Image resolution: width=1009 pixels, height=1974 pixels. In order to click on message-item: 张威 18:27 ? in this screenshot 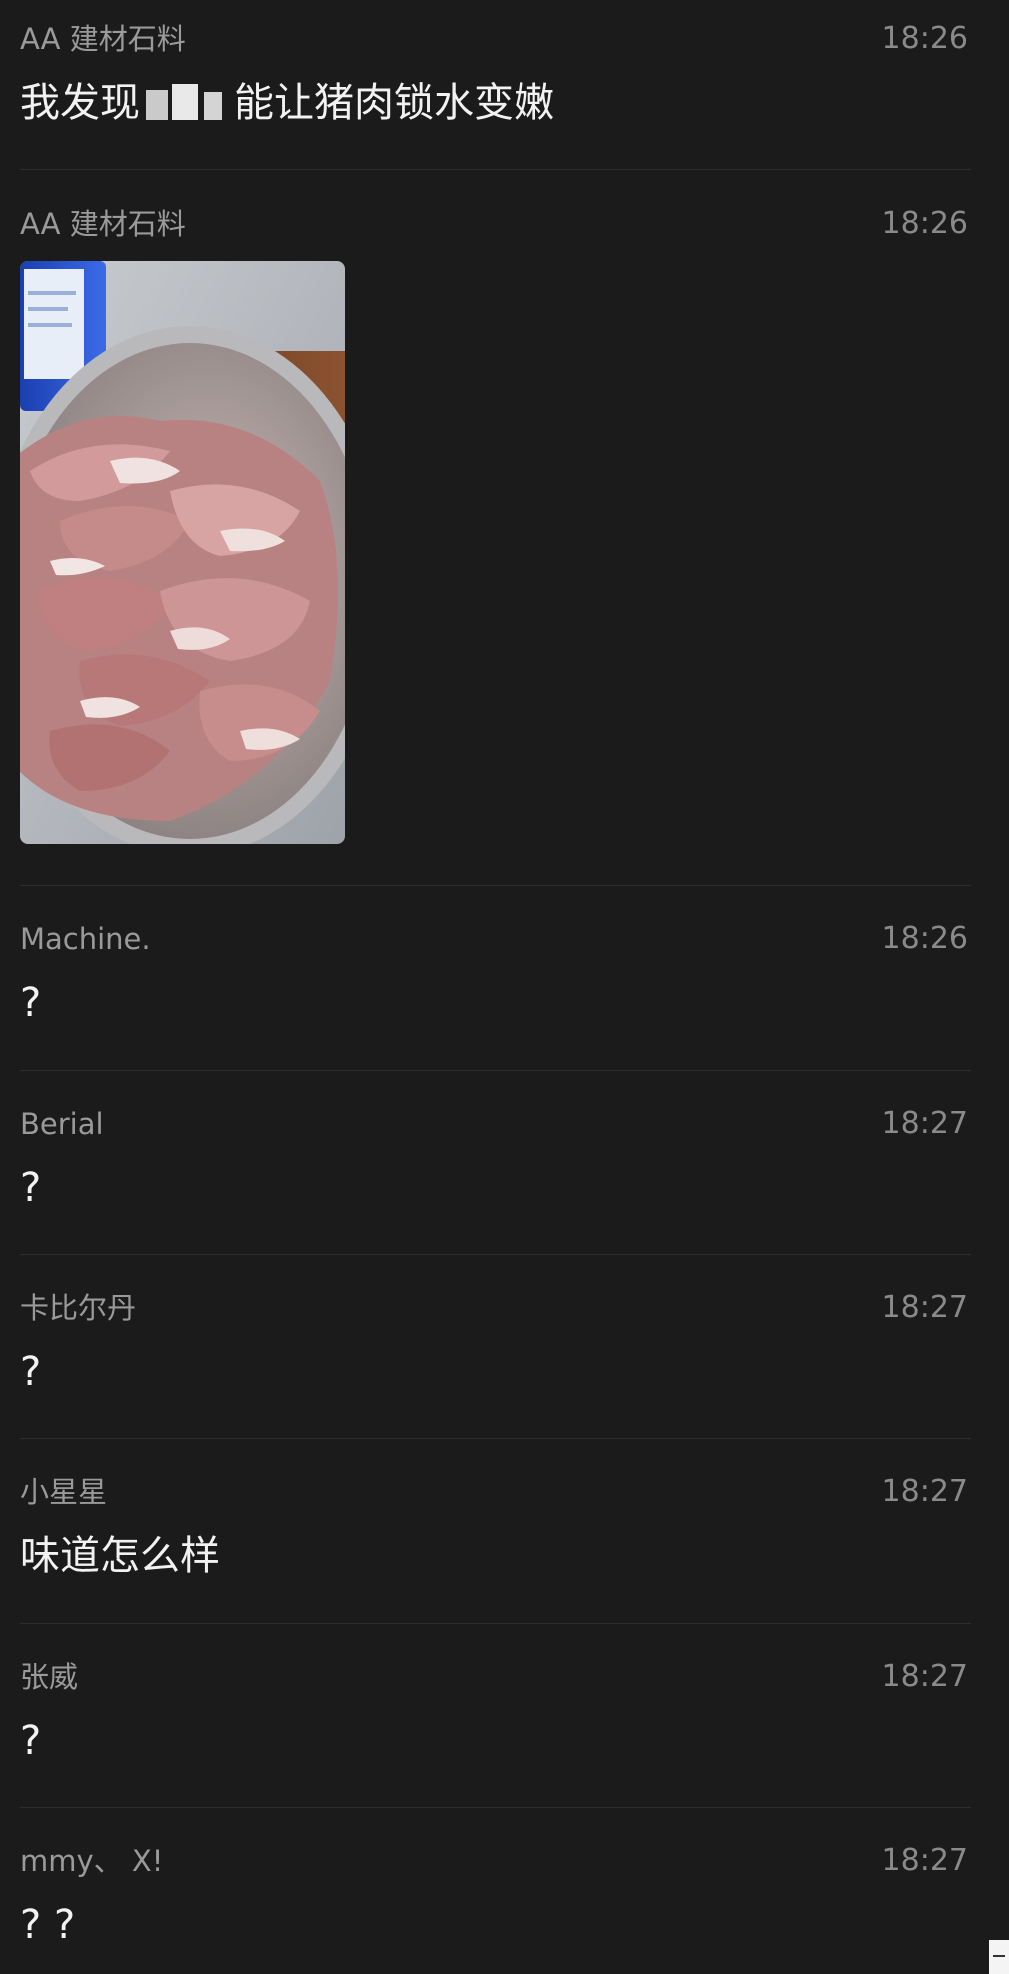, I will do `click(504, 1722)`.